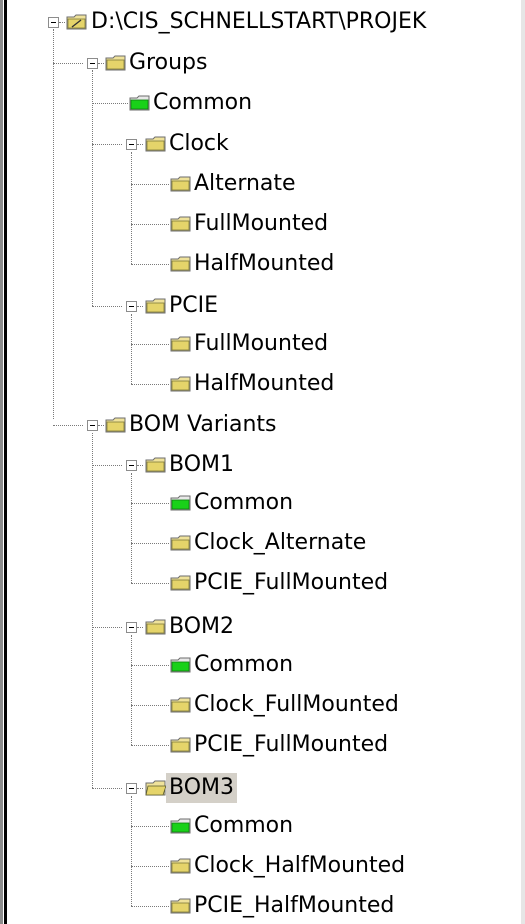 This screenshot has height=924, width=525. What do you see at coordinates (131, 627) in the screenshot?
I see `collapse-icon-bom2` at bounding box center [131, 627].